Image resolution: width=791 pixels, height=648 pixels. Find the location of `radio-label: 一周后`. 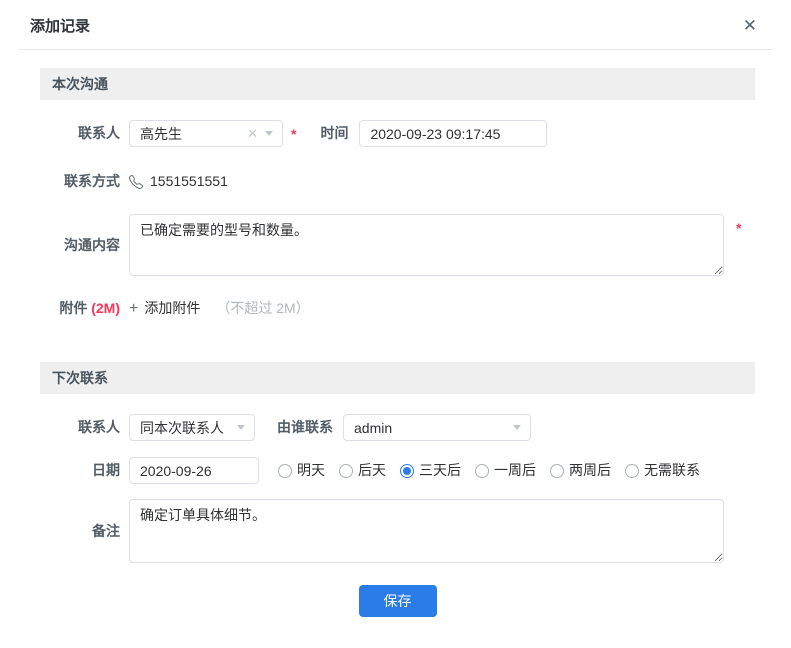

radio-label: 一周后 is located at coordinates (515, 470).